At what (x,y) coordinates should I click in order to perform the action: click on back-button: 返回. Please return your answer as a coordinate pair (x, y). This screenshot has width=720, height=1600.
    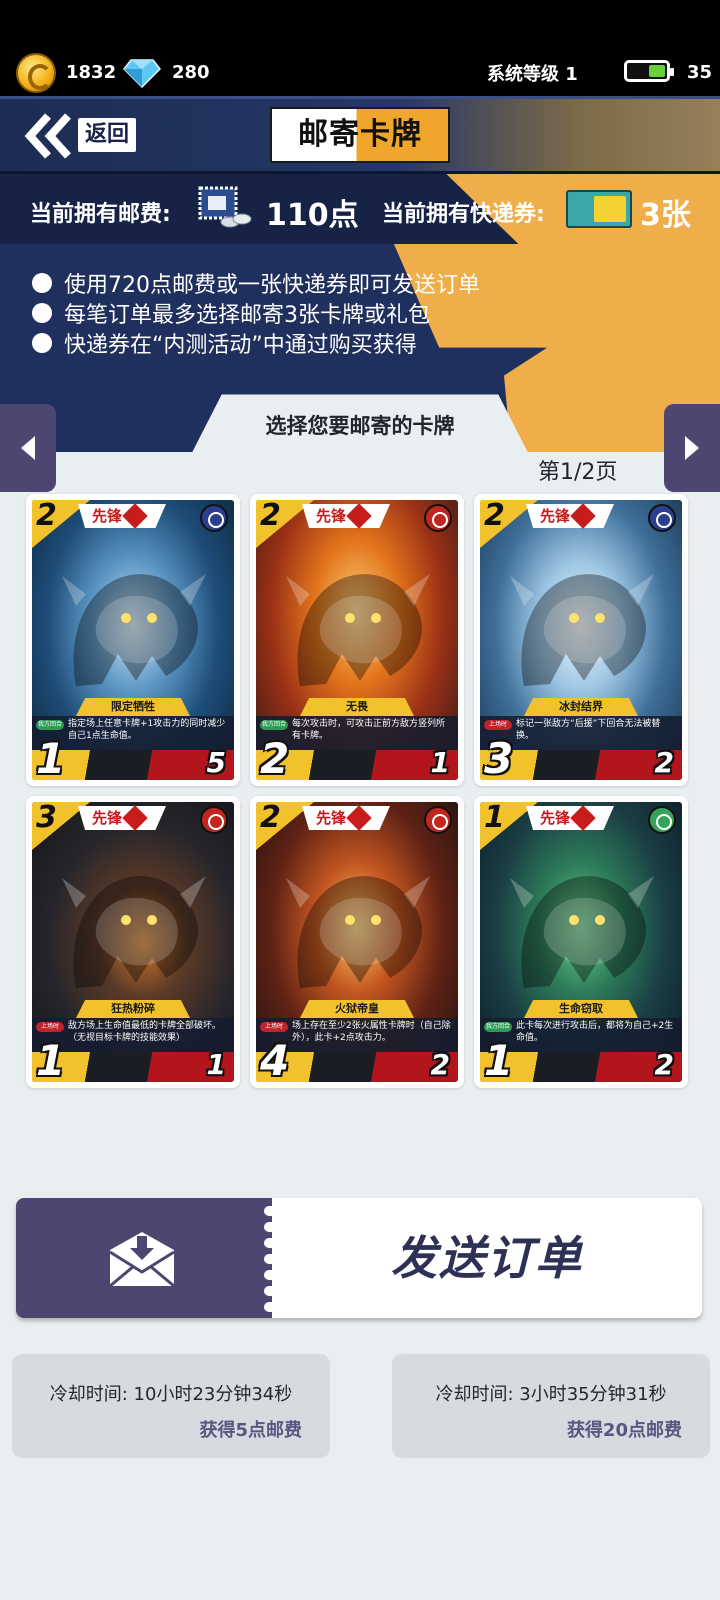
    Looking at the image, I should click on (81, 137).